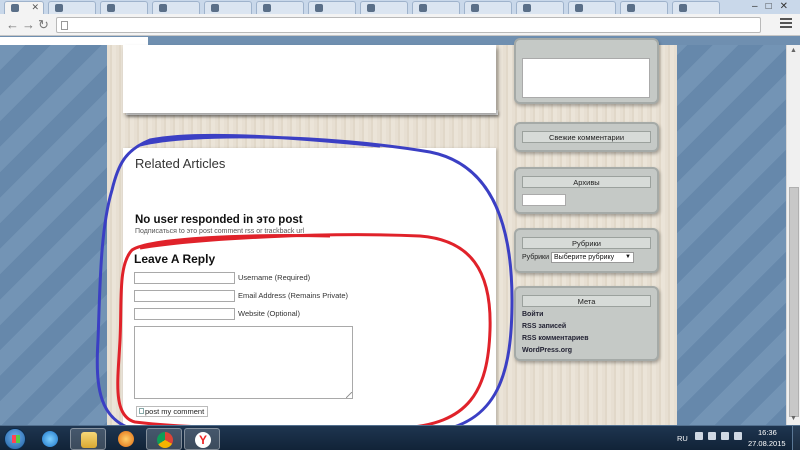 This screenshot has width=800, height=450. I want to click on tray-flag-icon, so click(712, 436).